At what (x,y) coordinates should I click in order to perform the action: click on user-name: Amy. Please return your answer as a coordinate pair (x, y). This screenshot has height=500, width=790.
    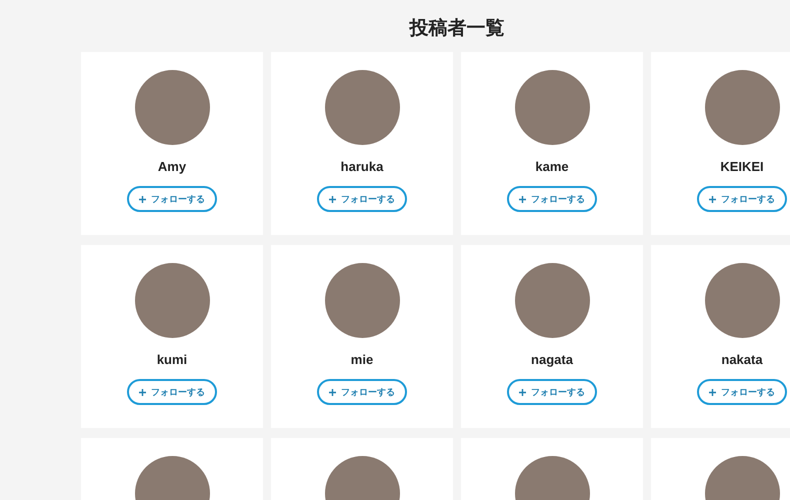
    Looking at the image, I should click on (172, 166).